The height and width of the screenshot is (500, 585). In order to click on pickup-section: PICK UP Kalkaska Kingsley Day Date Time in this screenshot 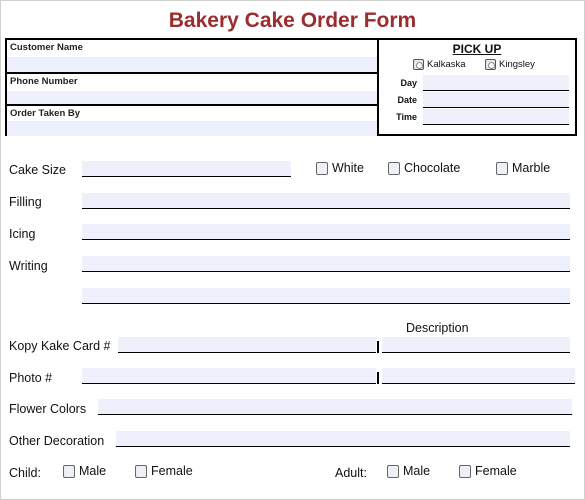, I will do `click(477, 87)`.